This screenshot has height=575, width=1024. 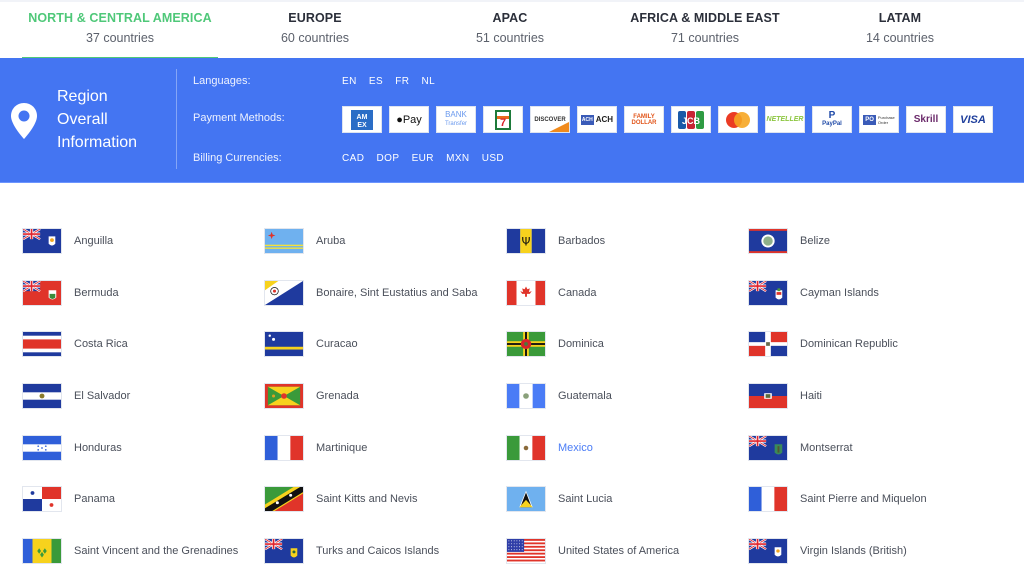 What do you see at coordinates (397, 293) in the screenshot?
I see `country-name: Bonaire, Sint Eustatius and Saba` at bounding box center [397, 293].